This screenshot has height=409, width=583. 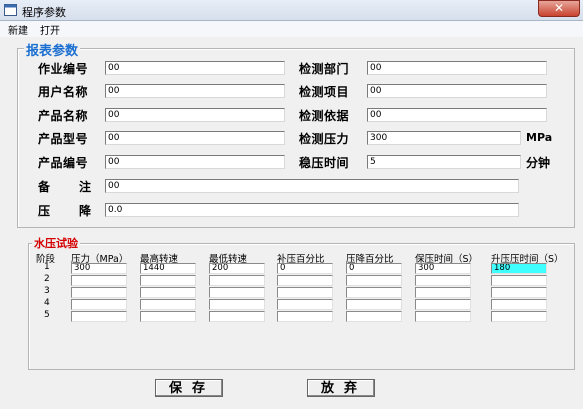 I want to click on inspection-item-field: 00, so click(x=457, y=91).